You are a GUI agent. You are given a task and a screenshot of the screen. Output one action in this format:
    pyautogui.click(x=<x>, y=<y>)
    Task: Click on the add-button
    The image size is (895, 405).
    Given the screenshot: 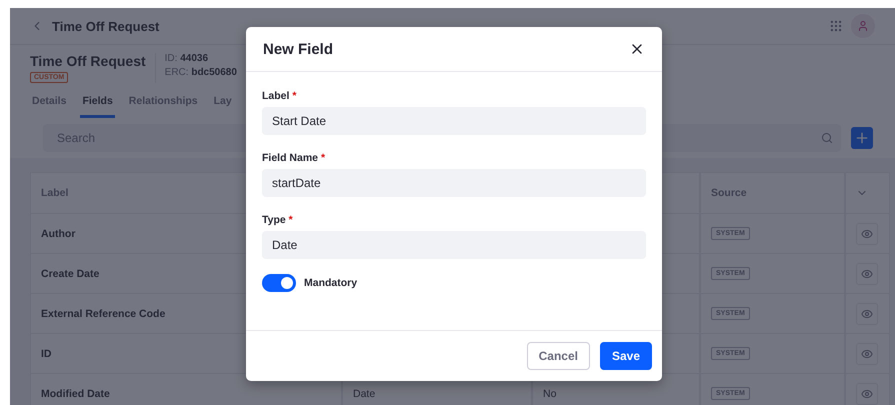 What is the action you would take?
    pyautogui.click(x=862, y=138)
    